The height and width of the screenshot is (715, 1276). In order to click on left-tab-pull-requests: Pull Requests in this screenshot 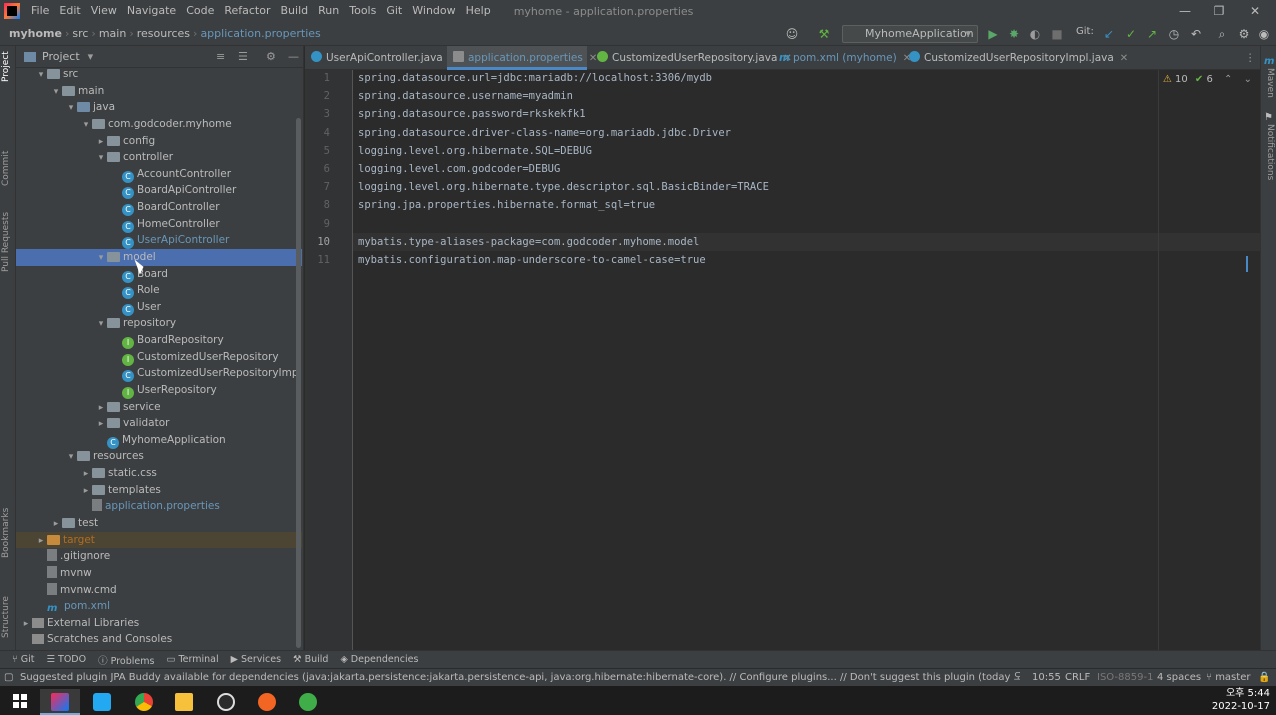, I will do `click(6, 242)`.